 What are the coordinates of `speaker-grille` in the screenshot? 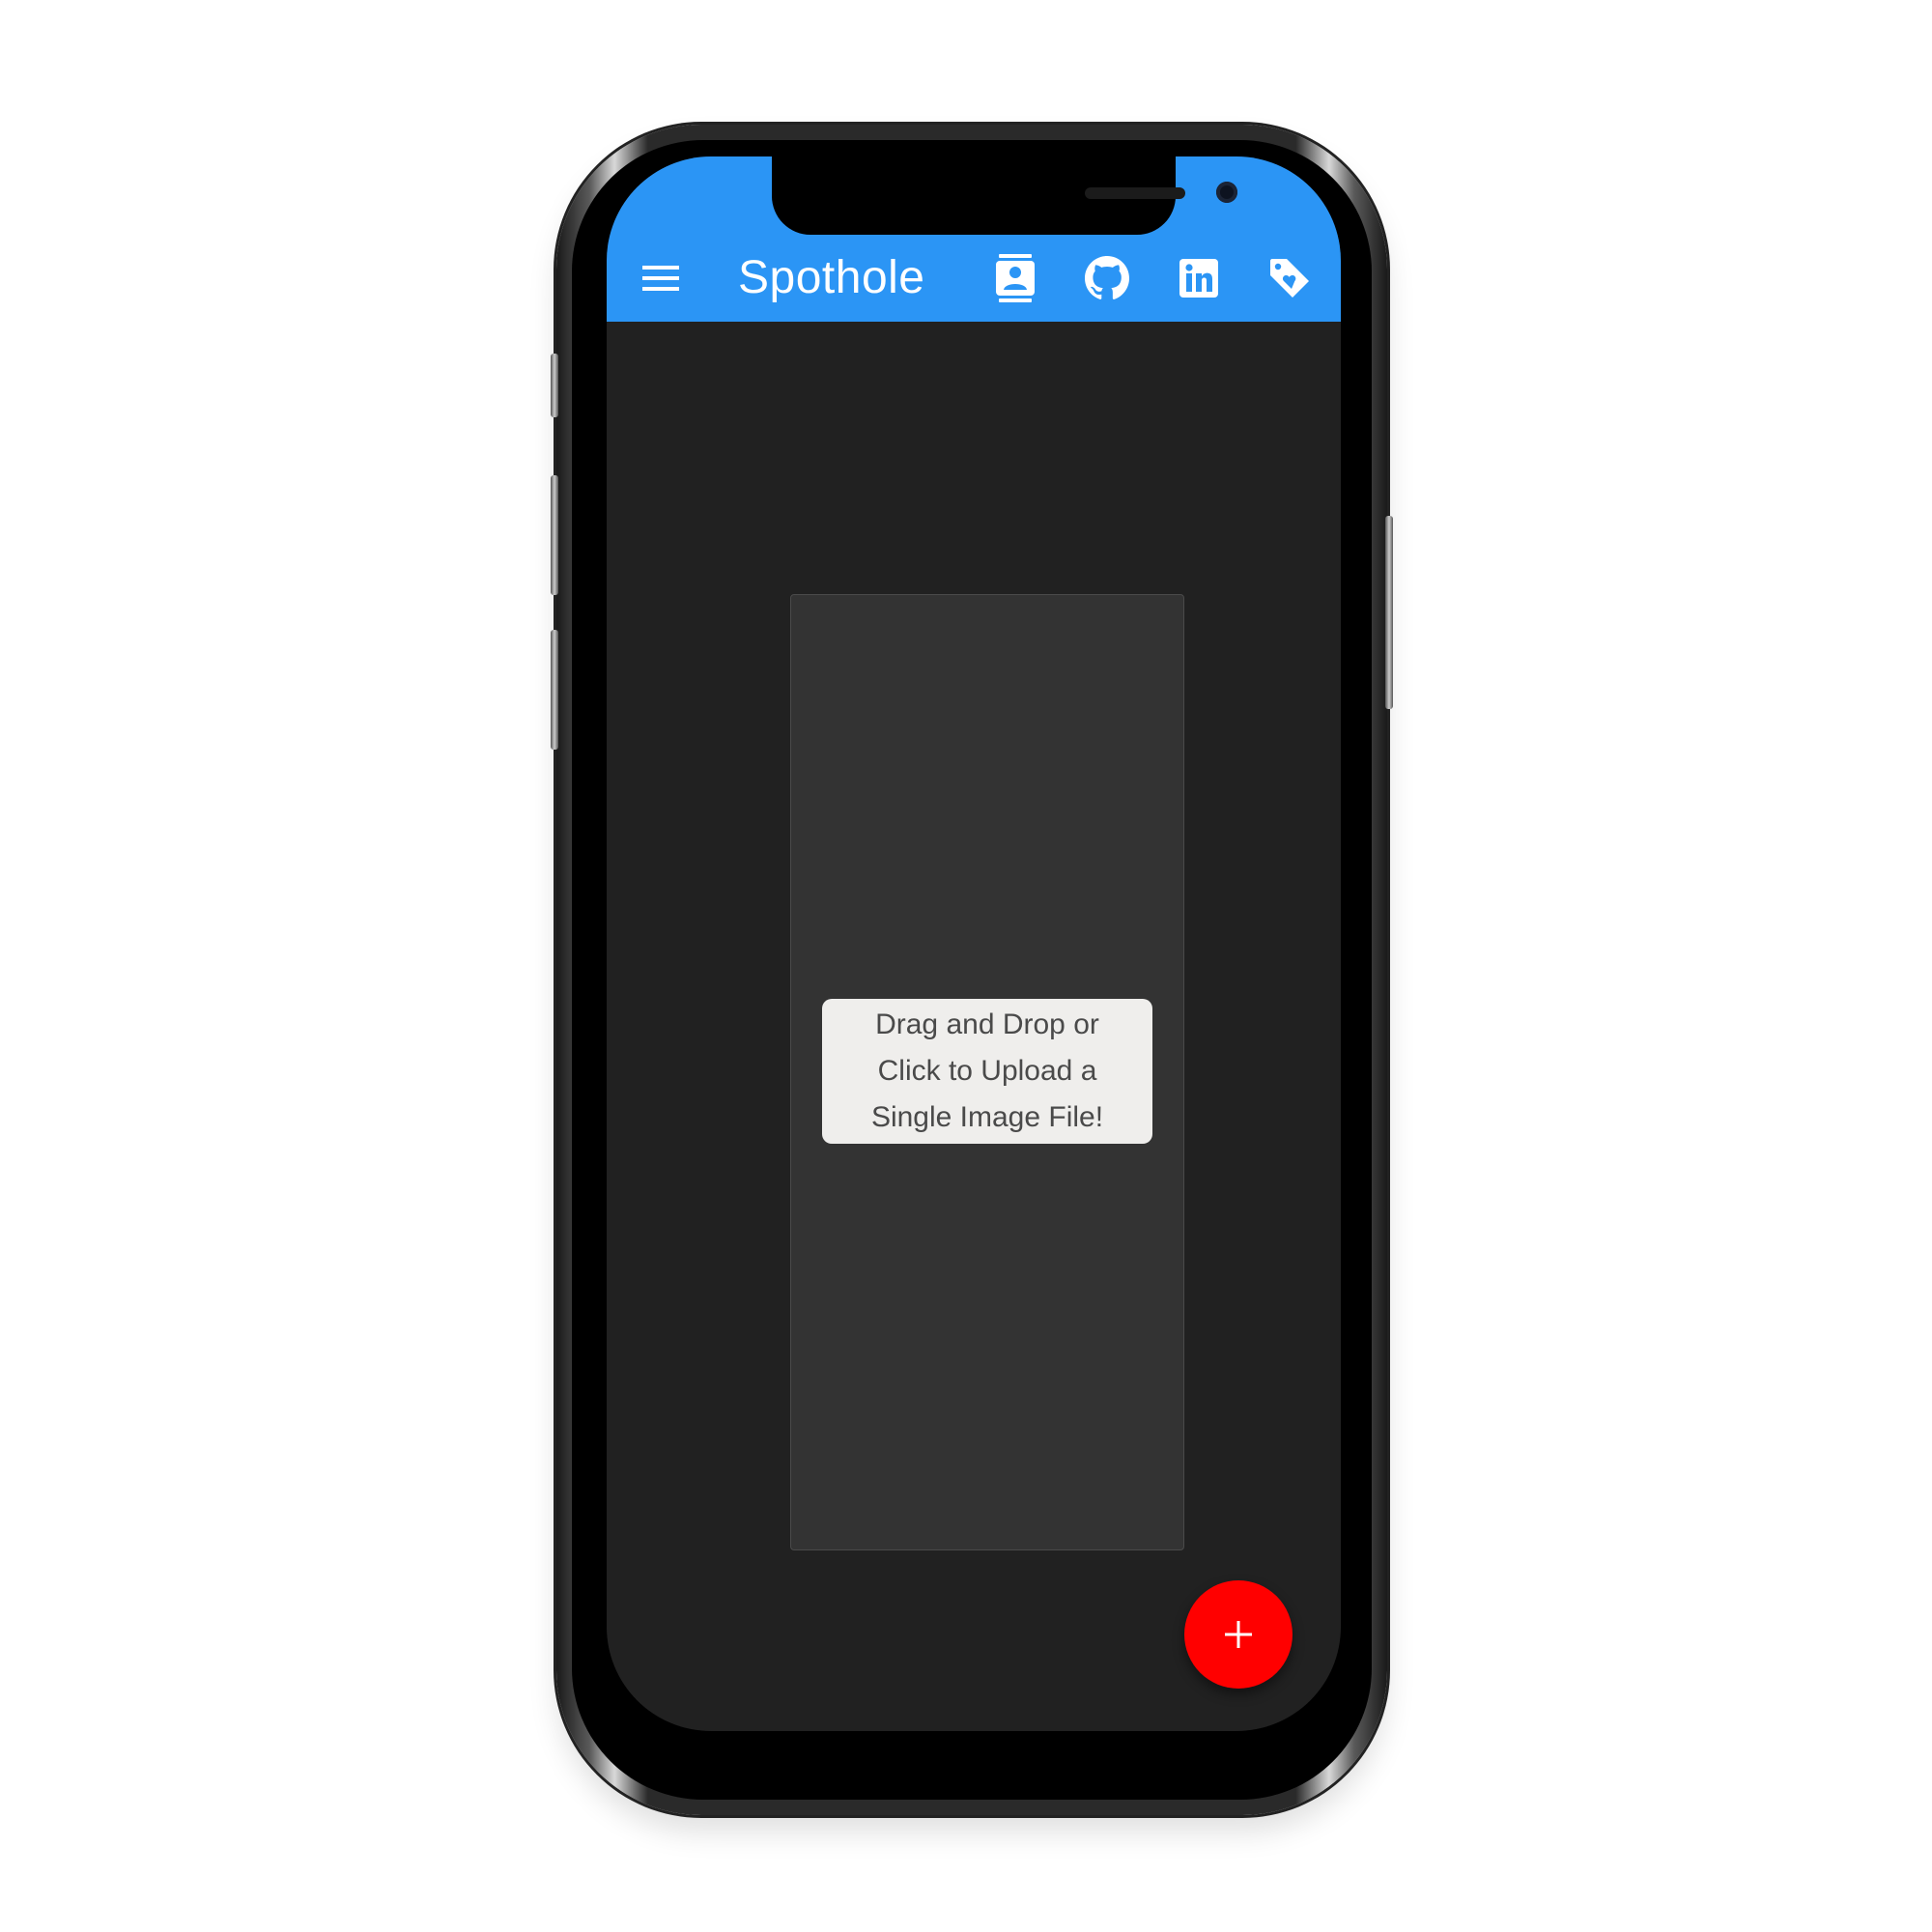 It's located at (1135, 193).